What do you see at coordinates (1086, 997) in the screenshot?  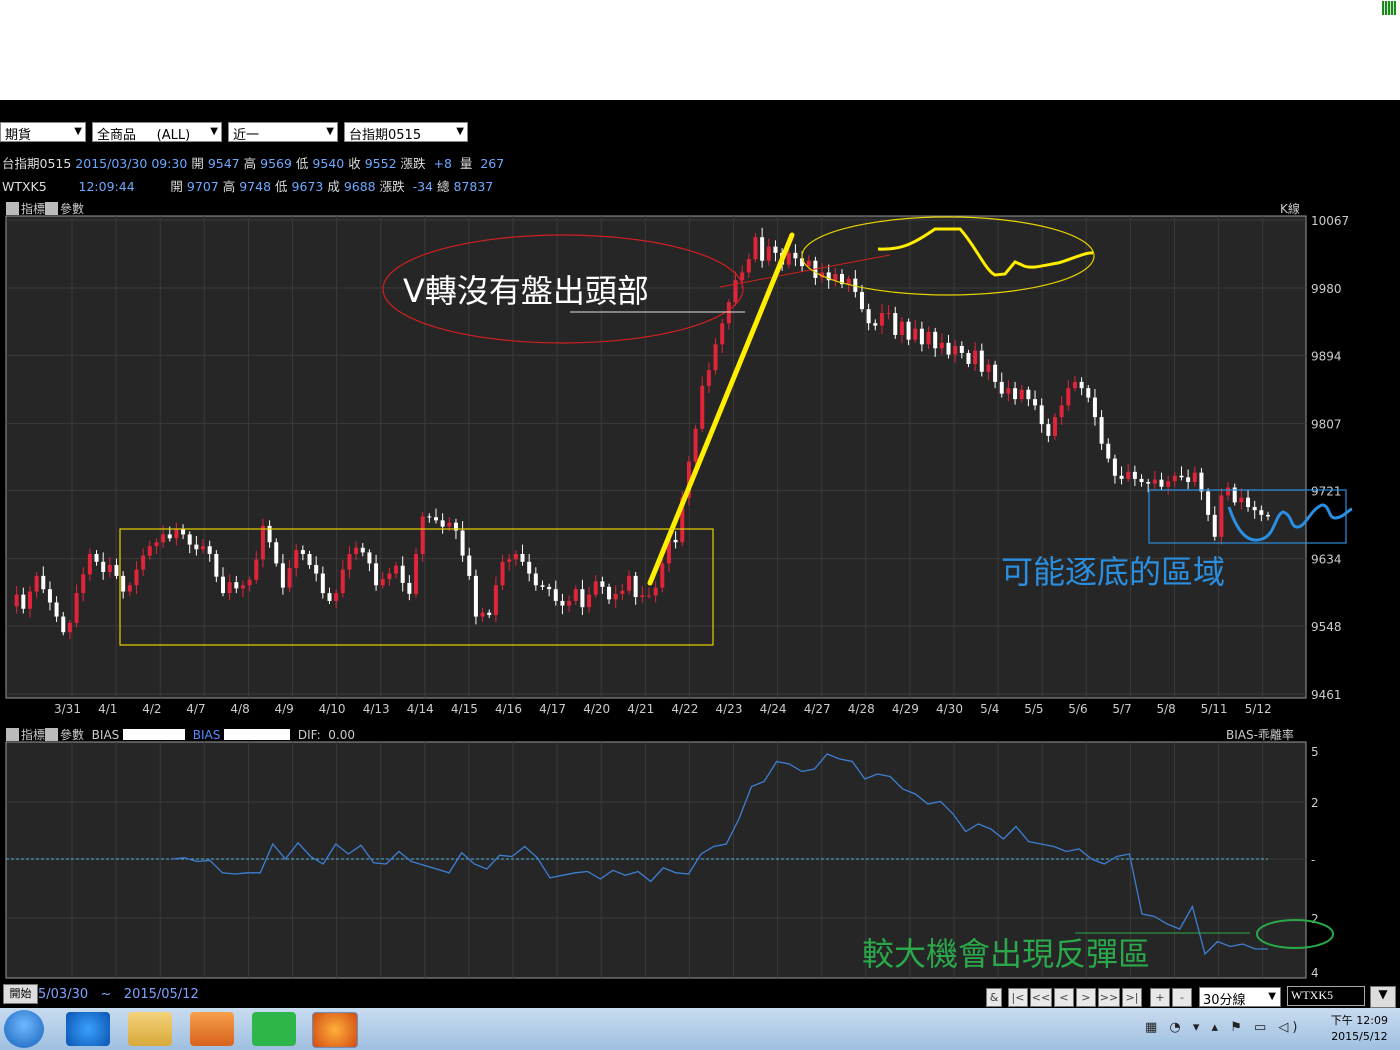 I see `nav-button: >` at bounding box center [1086, 997].